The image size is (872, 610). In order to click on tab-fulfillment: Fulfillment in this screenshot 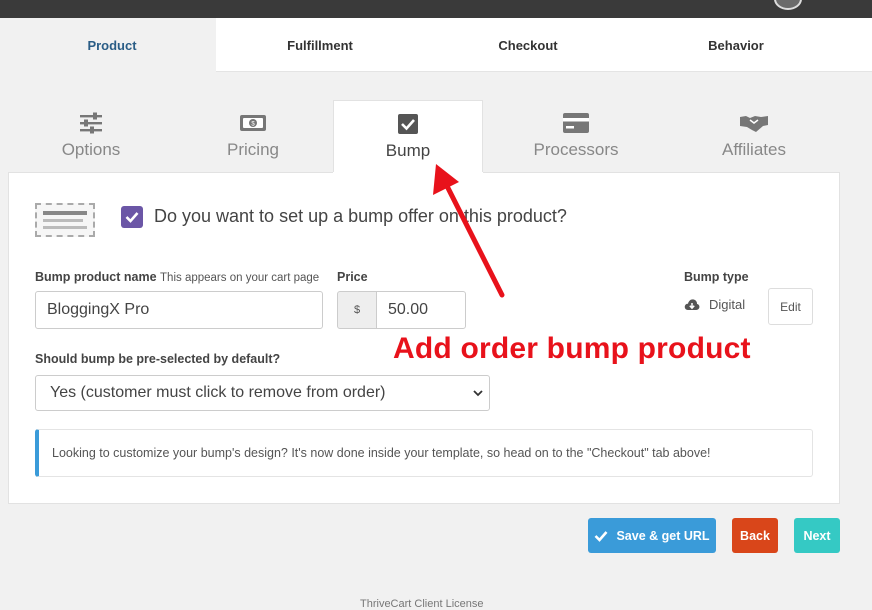, I will do `click(320, 45)`.